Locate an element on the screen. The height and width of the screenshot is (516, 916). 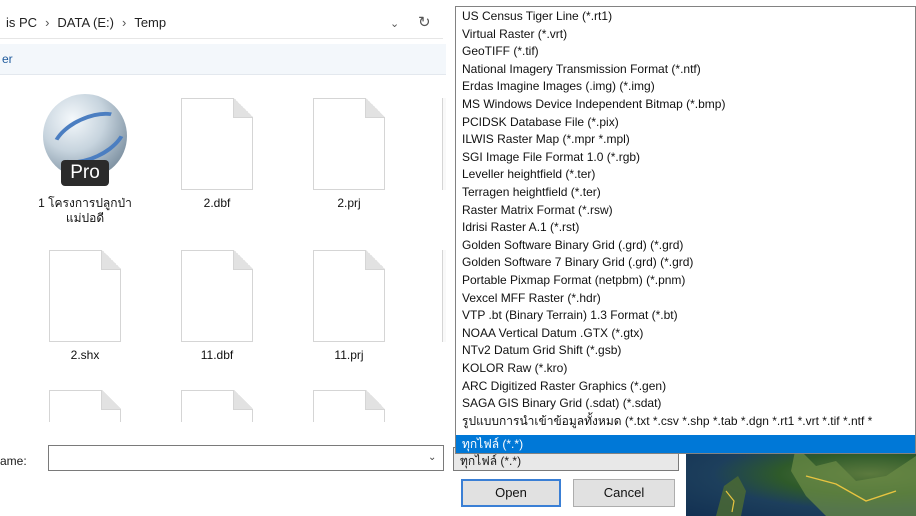
breadcrumb-item-folder: Temp is located at coordinates (150, 22).